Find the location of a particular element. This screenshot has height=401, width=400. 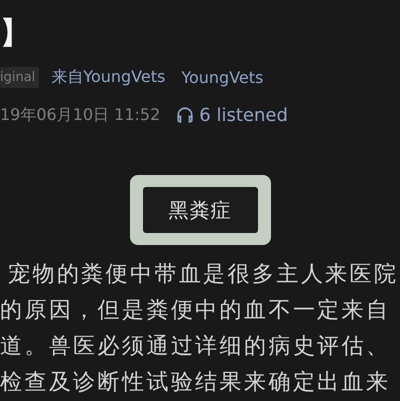

paragraph-line: 的原因，但是粪便中的血不一定来自 is located at coordinates (196, 311).